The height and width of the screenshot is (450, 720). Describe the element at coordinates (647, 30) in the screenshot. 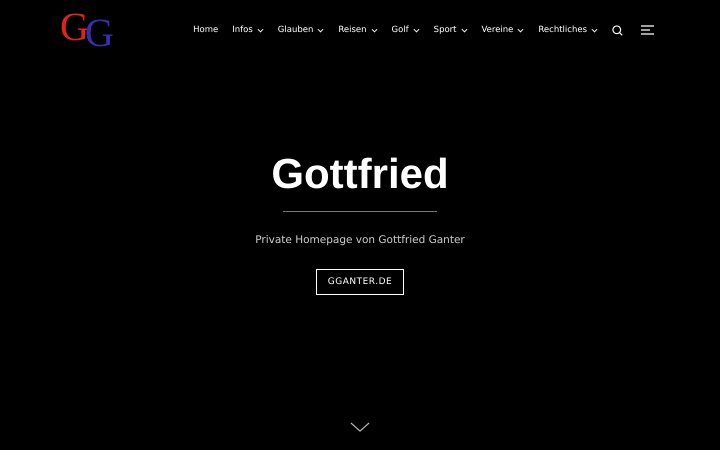

I see `menu-icon` at that location.